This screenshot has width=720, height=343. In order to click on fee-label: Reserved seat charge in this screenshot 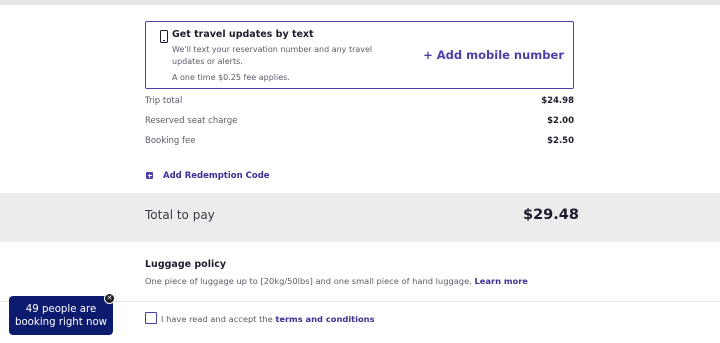, I will do `click(191, 121)`.